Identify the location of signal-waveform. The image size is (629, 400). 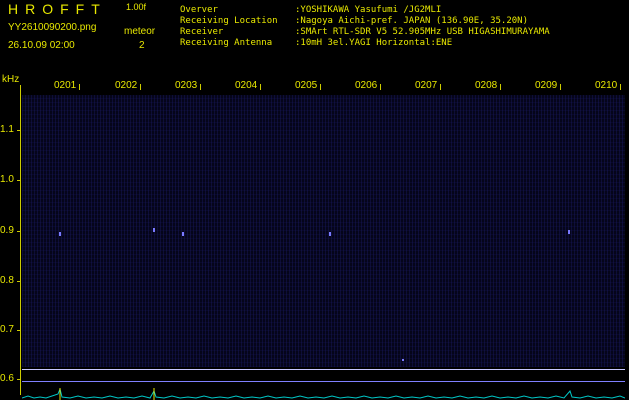
(323, 394).